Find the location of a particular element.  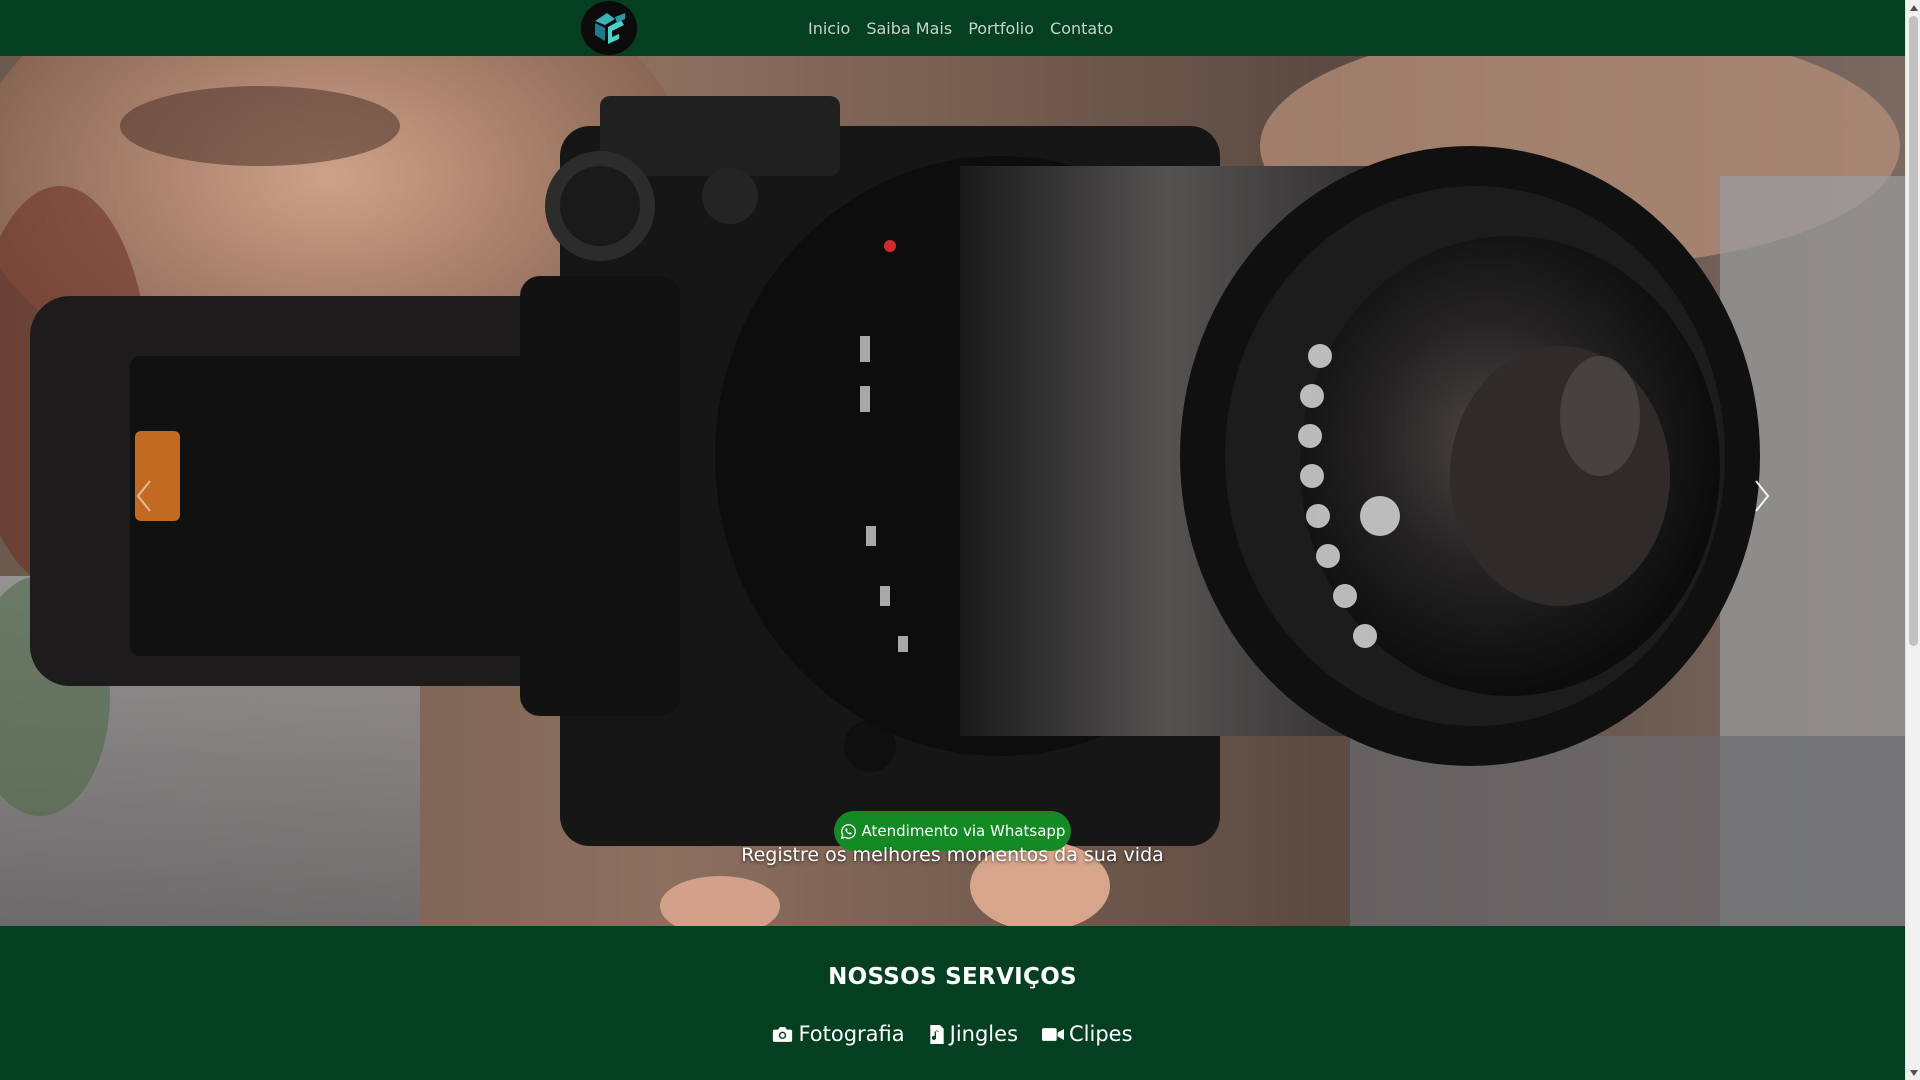

service-clipes-label: Clipes is located at coordinates (1101, 1034).